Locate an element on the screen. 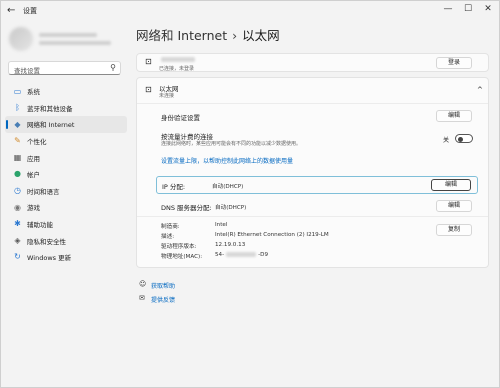 The height and width of the screenshot is (388, 500). avatar is located at coordinates (21, 39).